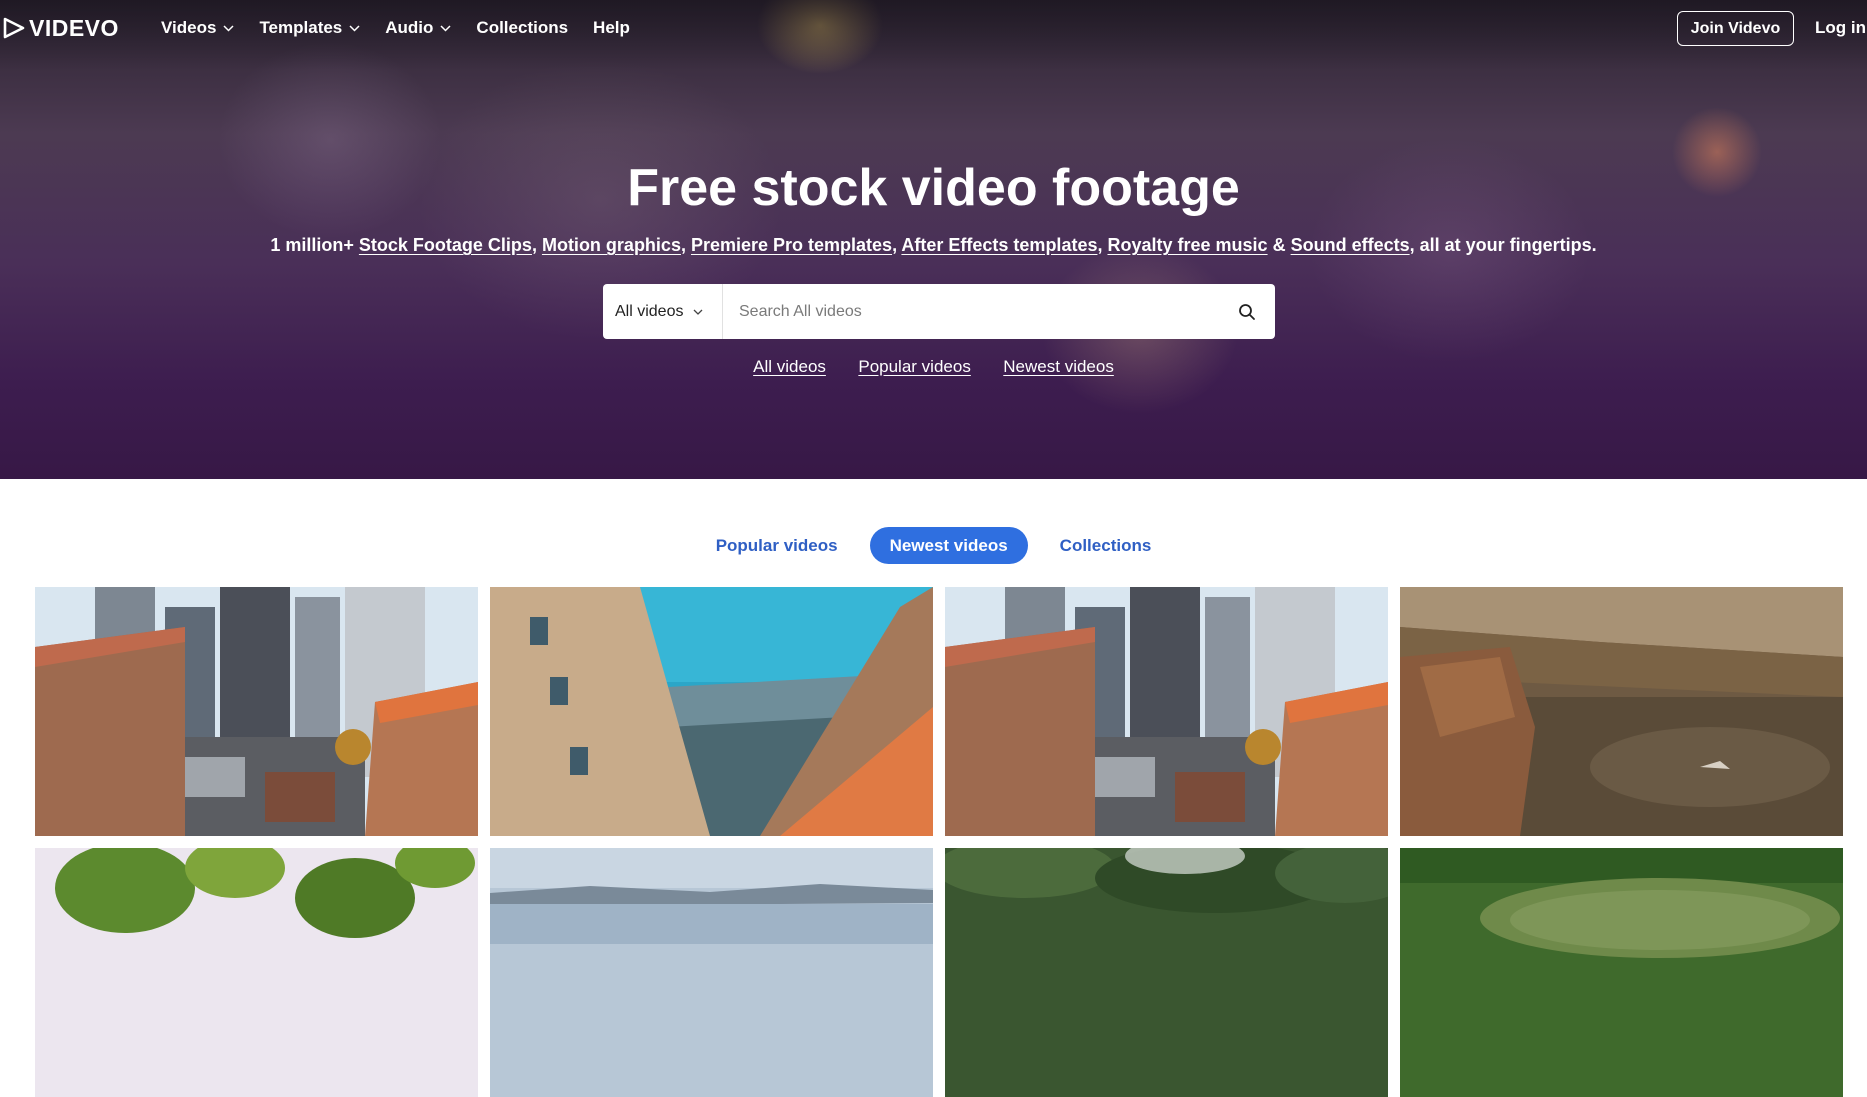  I want to click on content-tabs: Popular videos Newest videos Collections, so click(933, 545).